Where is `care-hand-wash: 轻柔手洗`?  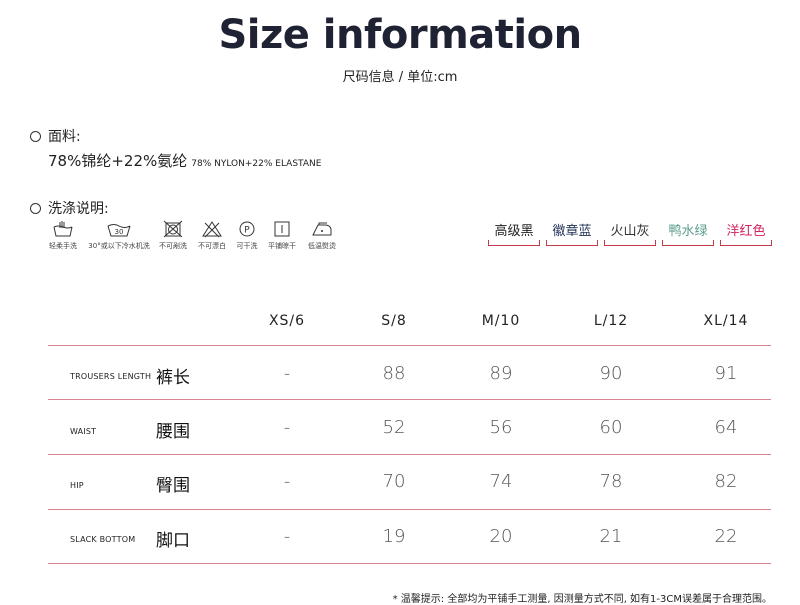 care-hand-wash: 轻柔手洗 is located at coordinates (63, 235).